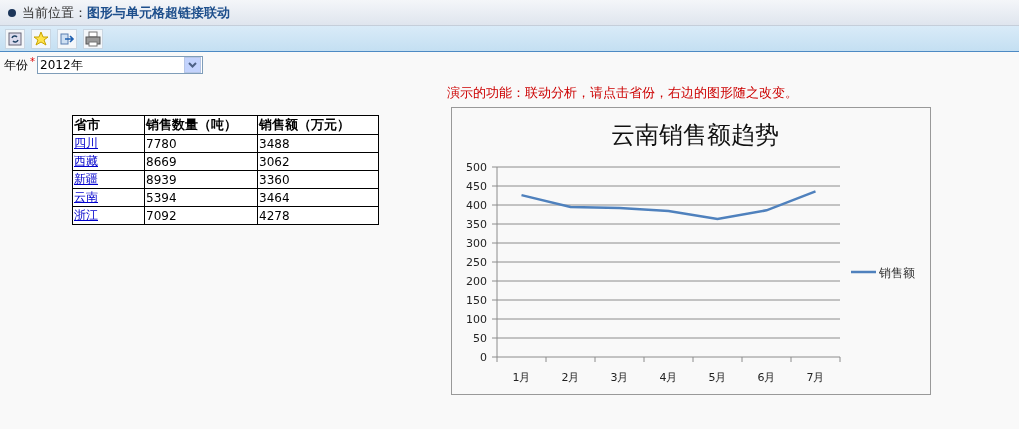  What do you see at coordinates (476, 186) in the screenshot?
I see `axis-tick-label: 450` at bounding box center [476, 186].